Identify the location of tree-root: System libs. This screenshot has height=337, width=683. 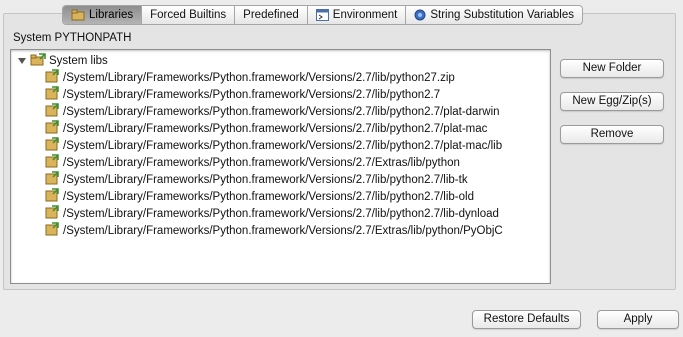
(62, 60).